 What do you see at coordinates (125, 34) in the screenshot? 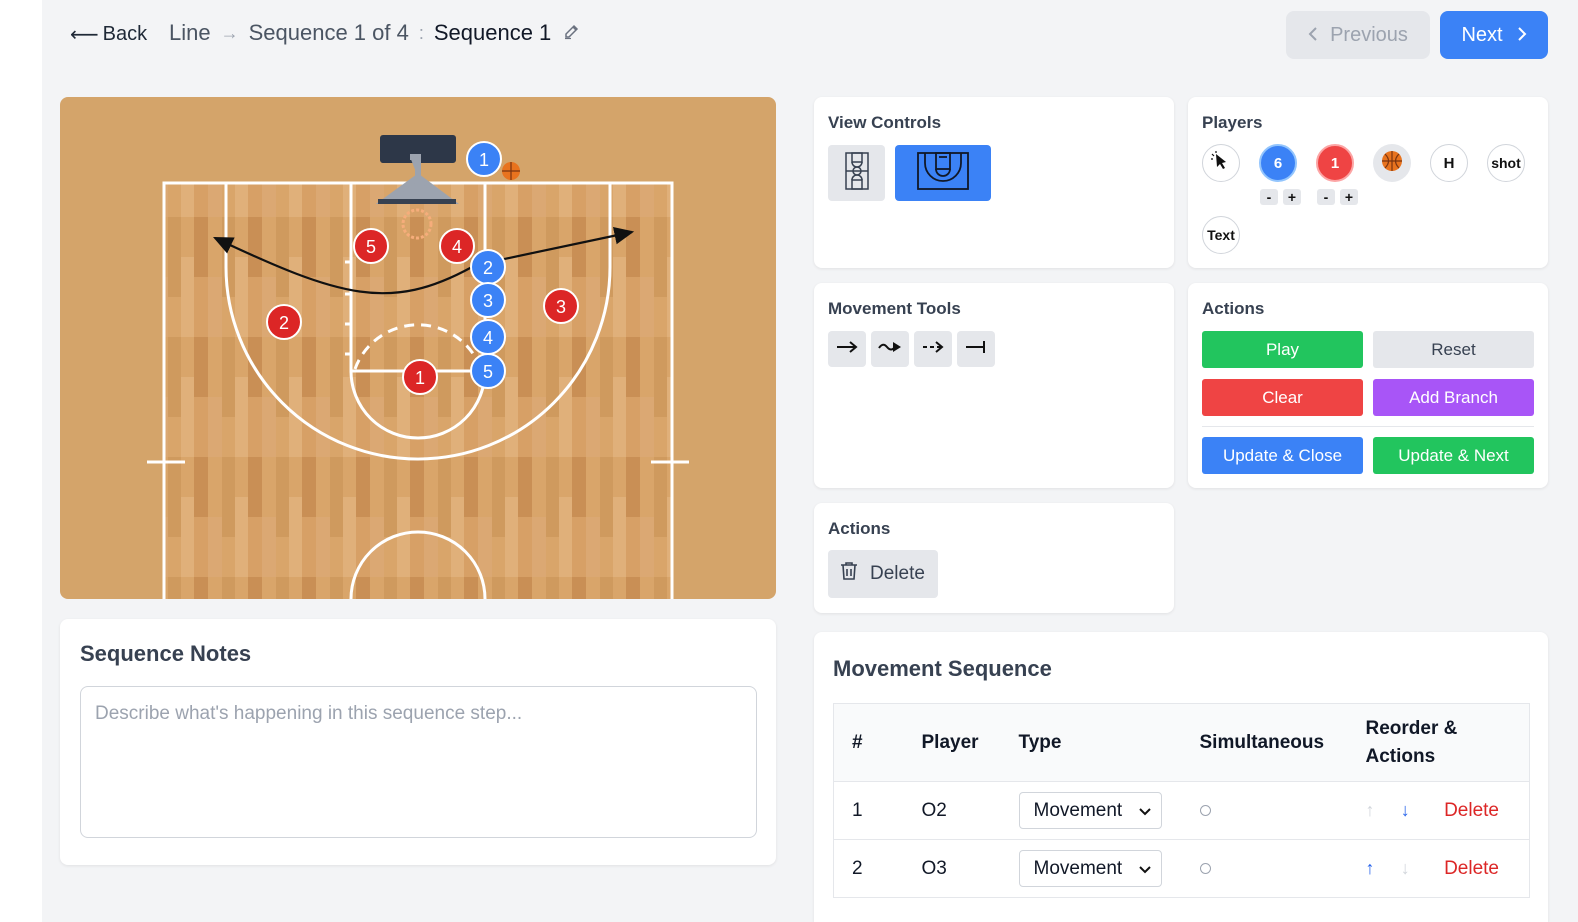
I see `back-label: Back` at bounding box center [125, 34].